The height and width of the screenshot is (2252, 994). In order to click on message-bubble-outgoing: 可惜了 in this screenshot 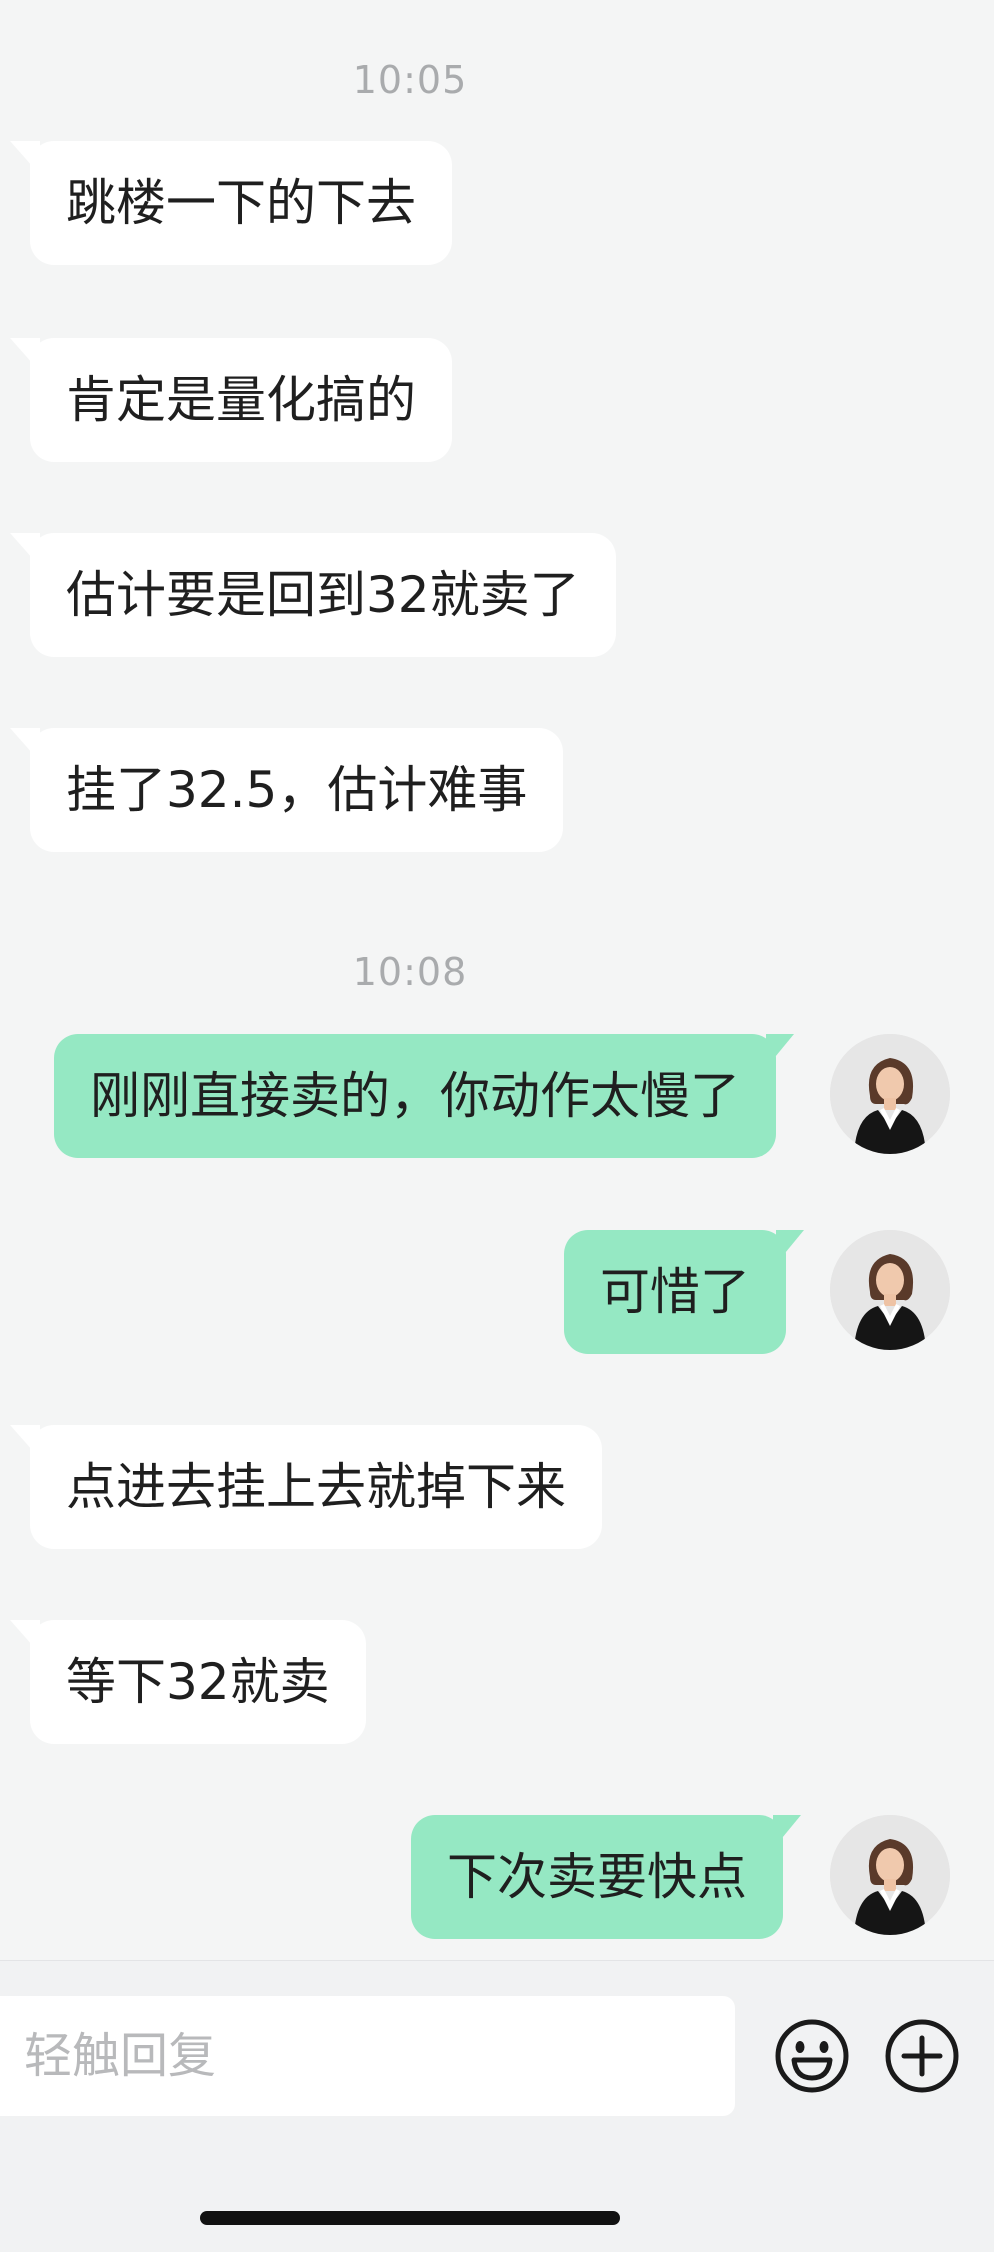, I will do `click(684, 1292)`.